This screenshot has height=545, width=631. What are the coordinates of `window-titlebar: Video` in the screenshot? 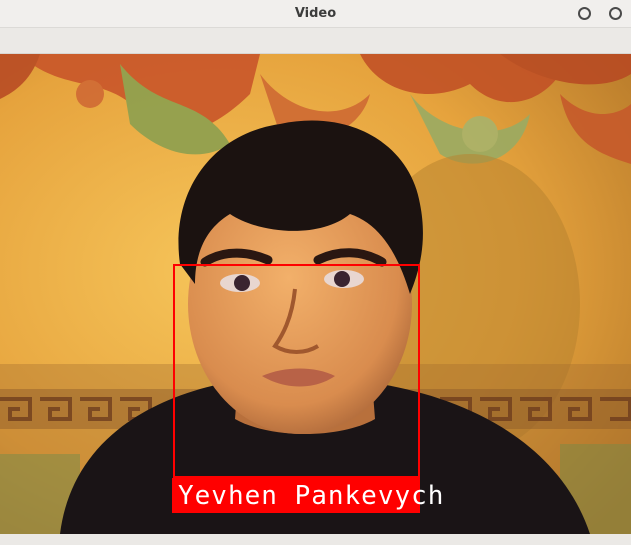 It's located at (315, 14).